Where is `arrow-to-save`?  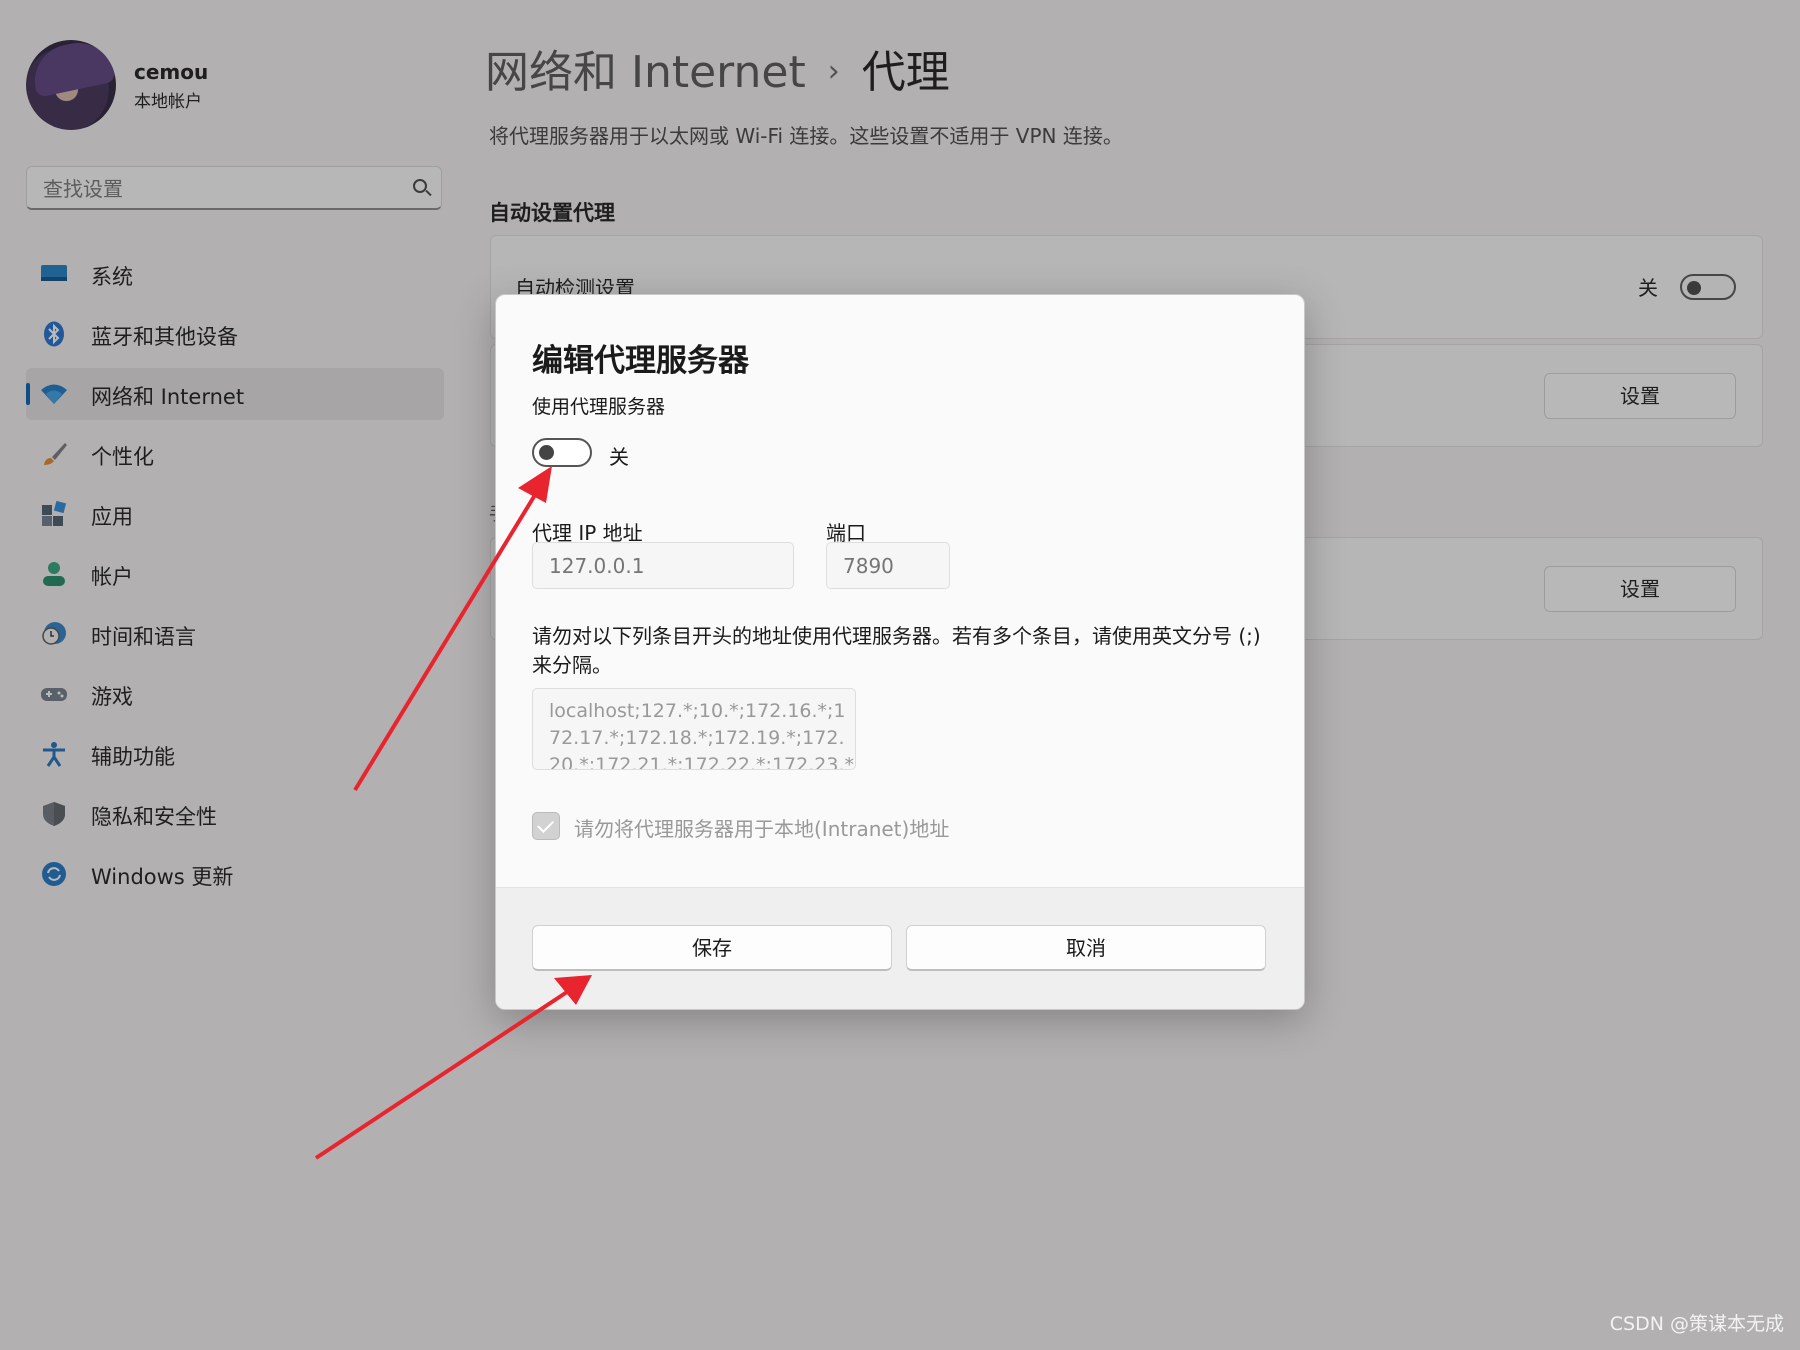 arrow-to-save is located at coordinates (453, 1067).